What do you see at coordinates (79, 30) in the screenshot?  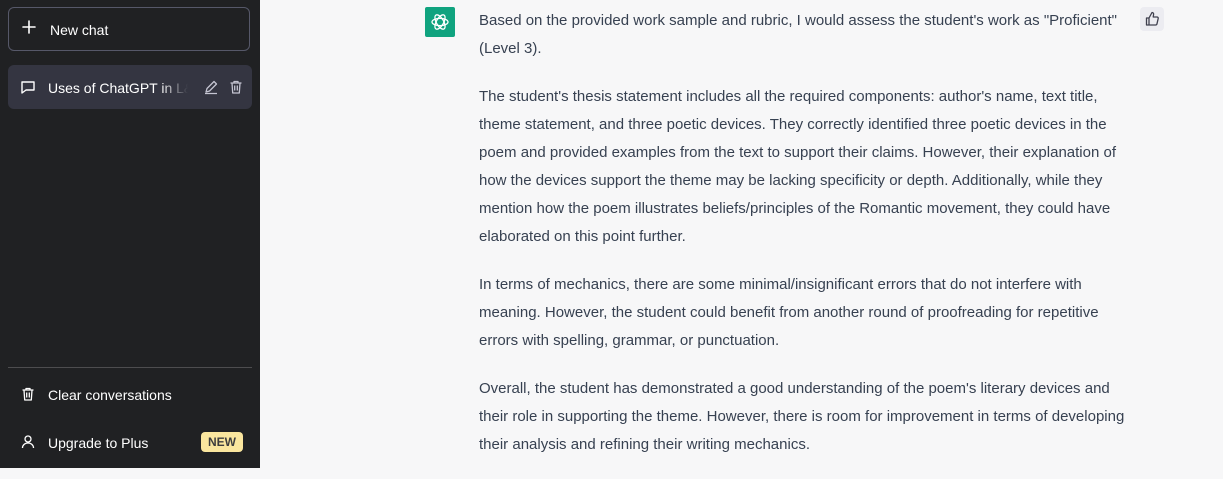 I see `new-chat-label: New chat` at bounding box center [79, 30].